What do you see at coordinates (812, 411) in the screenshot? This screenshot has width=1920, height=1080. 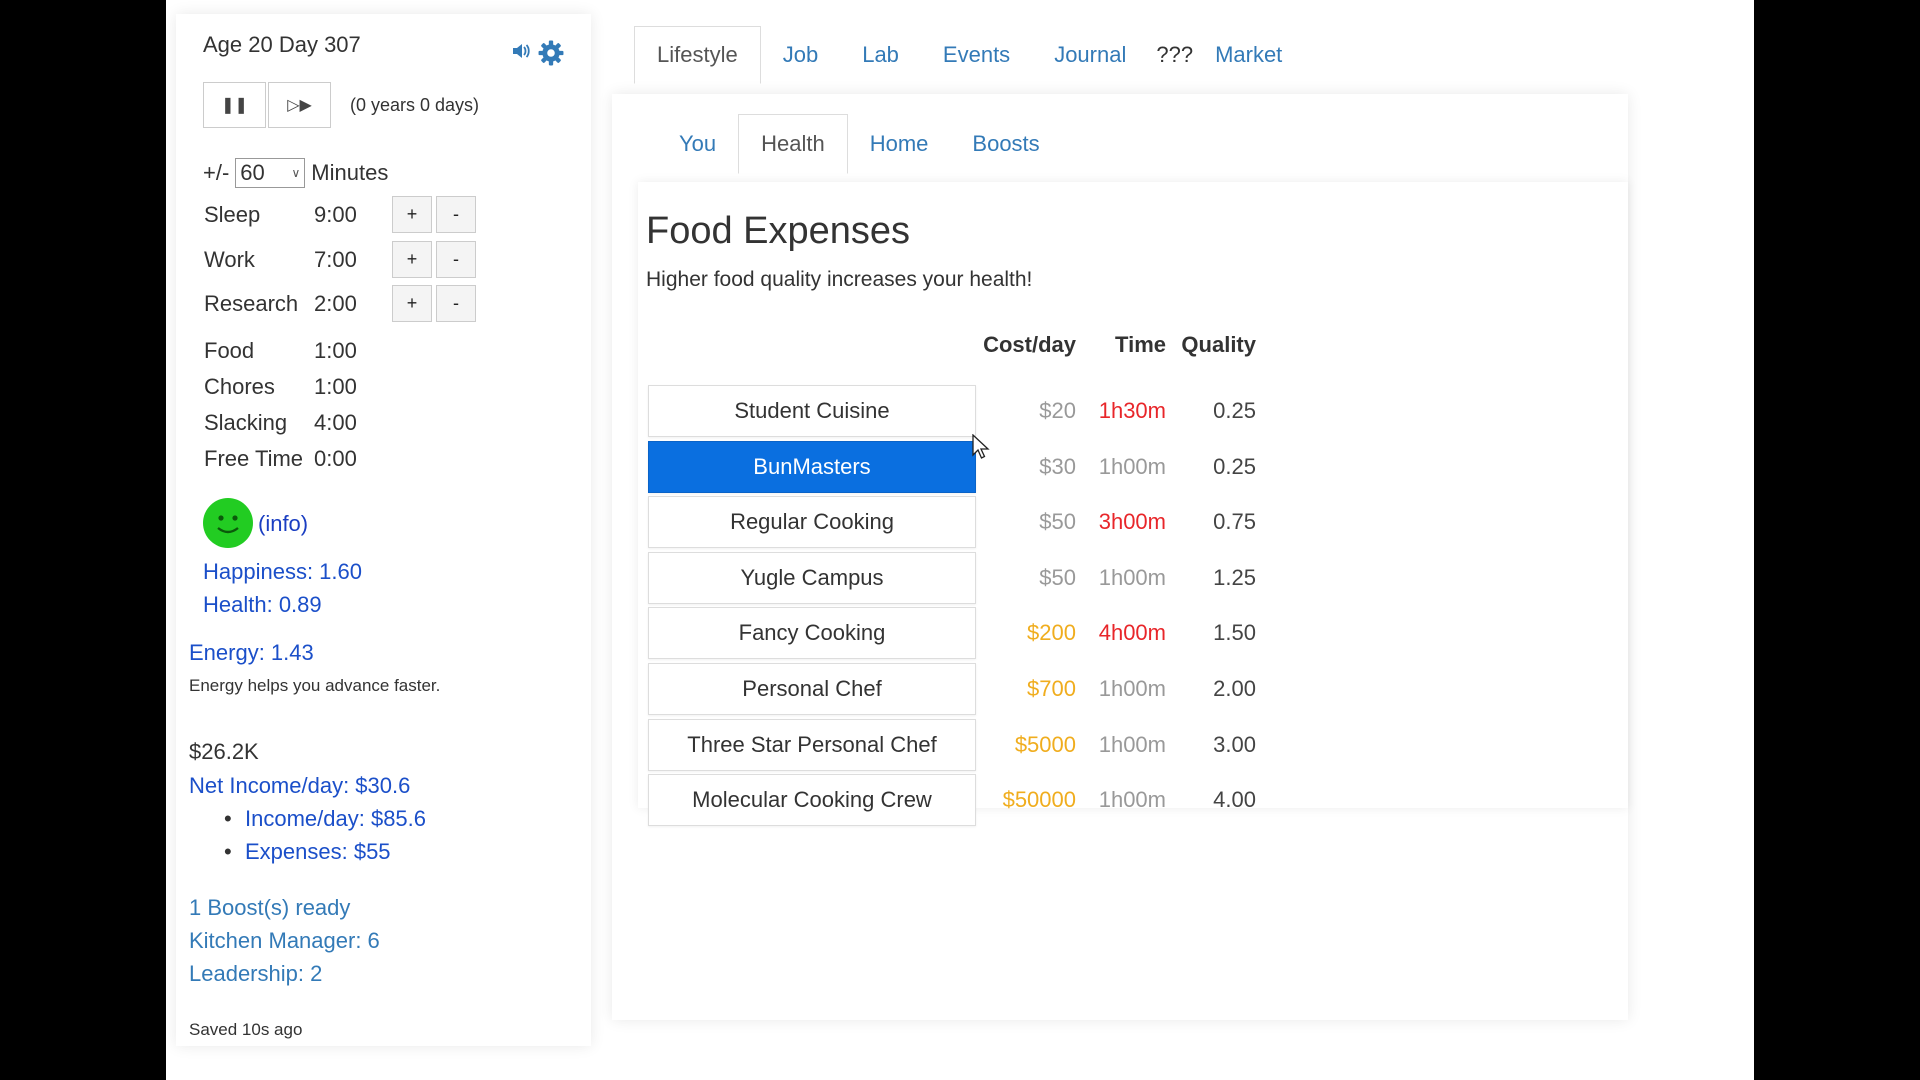 I see `food-option-button: Student Cuisine` at bounding box center [812, 411].